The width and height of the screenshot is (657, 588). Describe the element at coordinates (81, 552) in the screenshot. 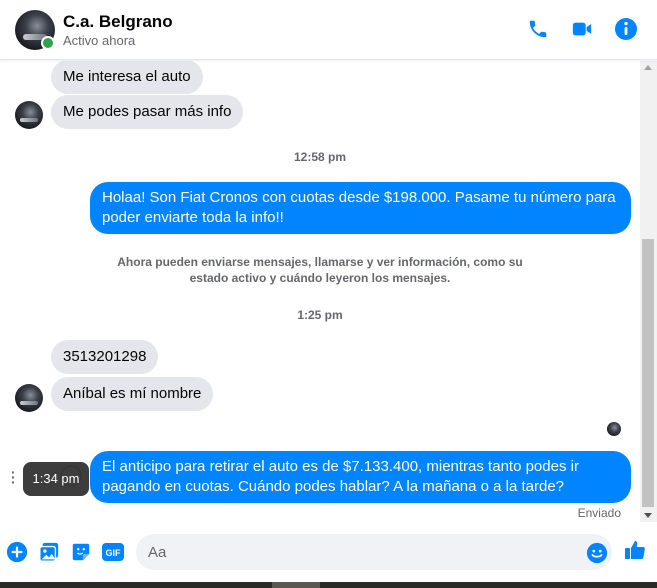

I see `sticker-icon` at that location.